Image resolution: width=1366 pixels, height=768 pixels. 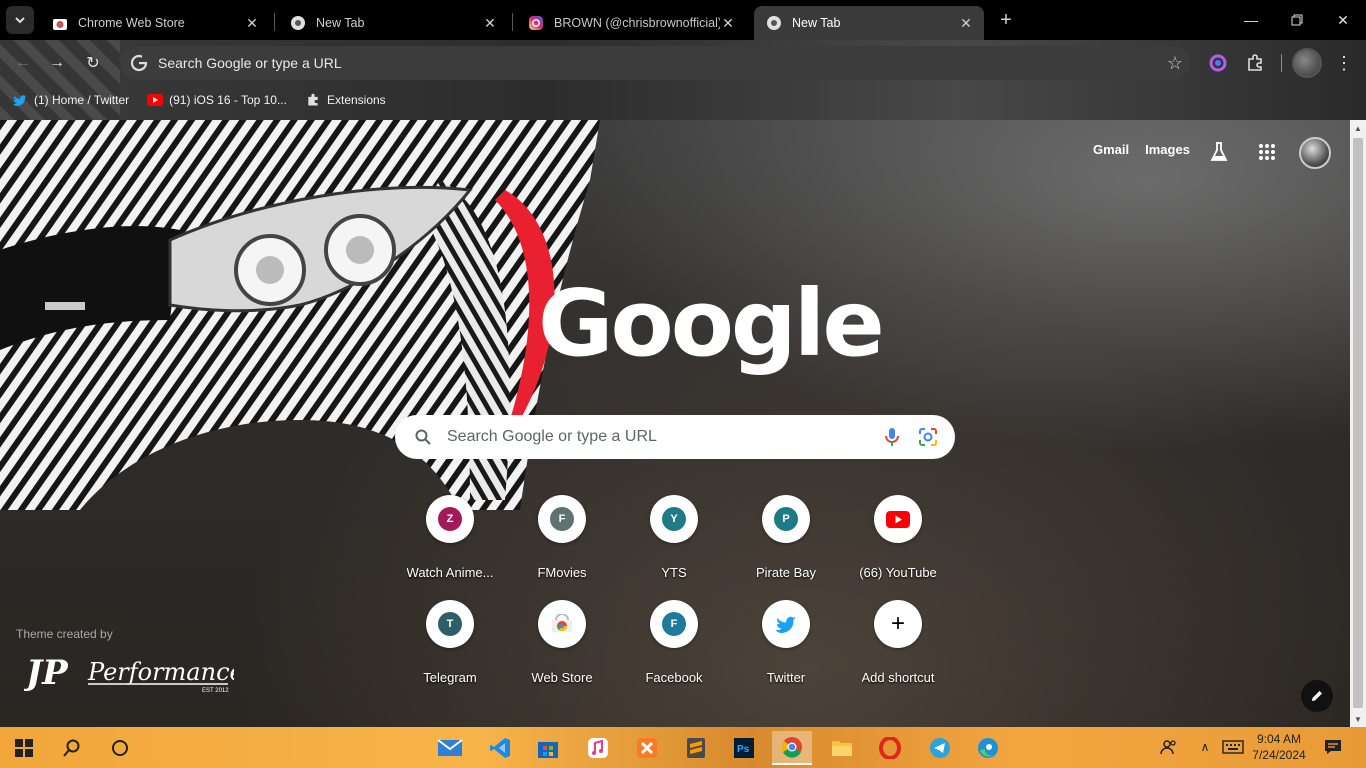 What do you see at coordinates (548, 748) in the screenshot?
I see `taskbar-store` at bounding box center [548, 748].